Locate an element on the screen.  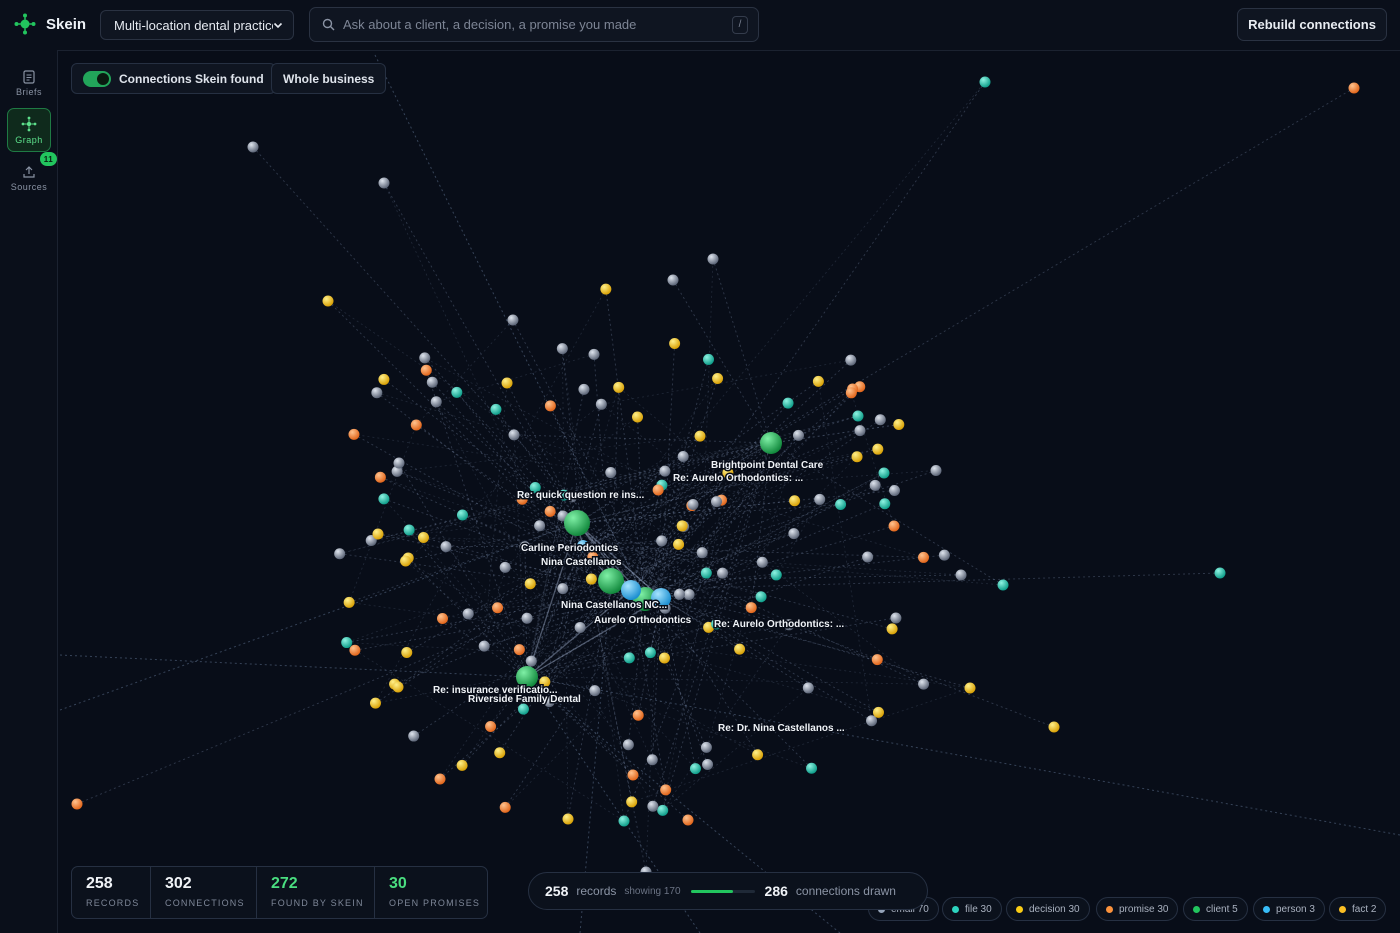
legend-item-person: person 3 is located at coordinates (1289, 909).